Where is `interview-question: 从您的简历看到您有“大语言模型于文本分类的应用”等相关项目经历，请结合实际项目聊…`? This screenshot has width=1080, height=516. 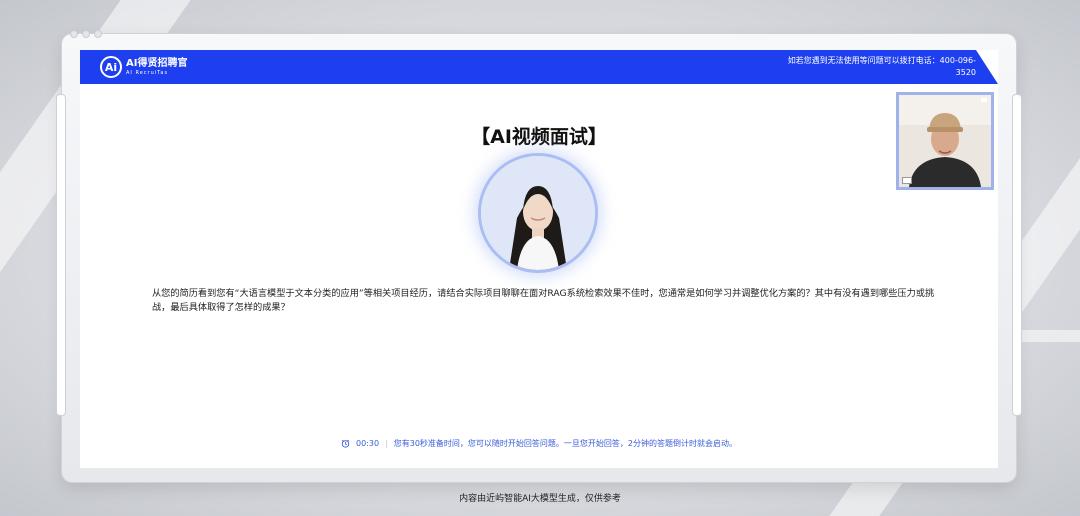
interview-question: 从您的简历看到您有“大语言模型于文本分类的应用”等相关项目经历，请结合实际项目聊… is located at coordinates (543, 300).